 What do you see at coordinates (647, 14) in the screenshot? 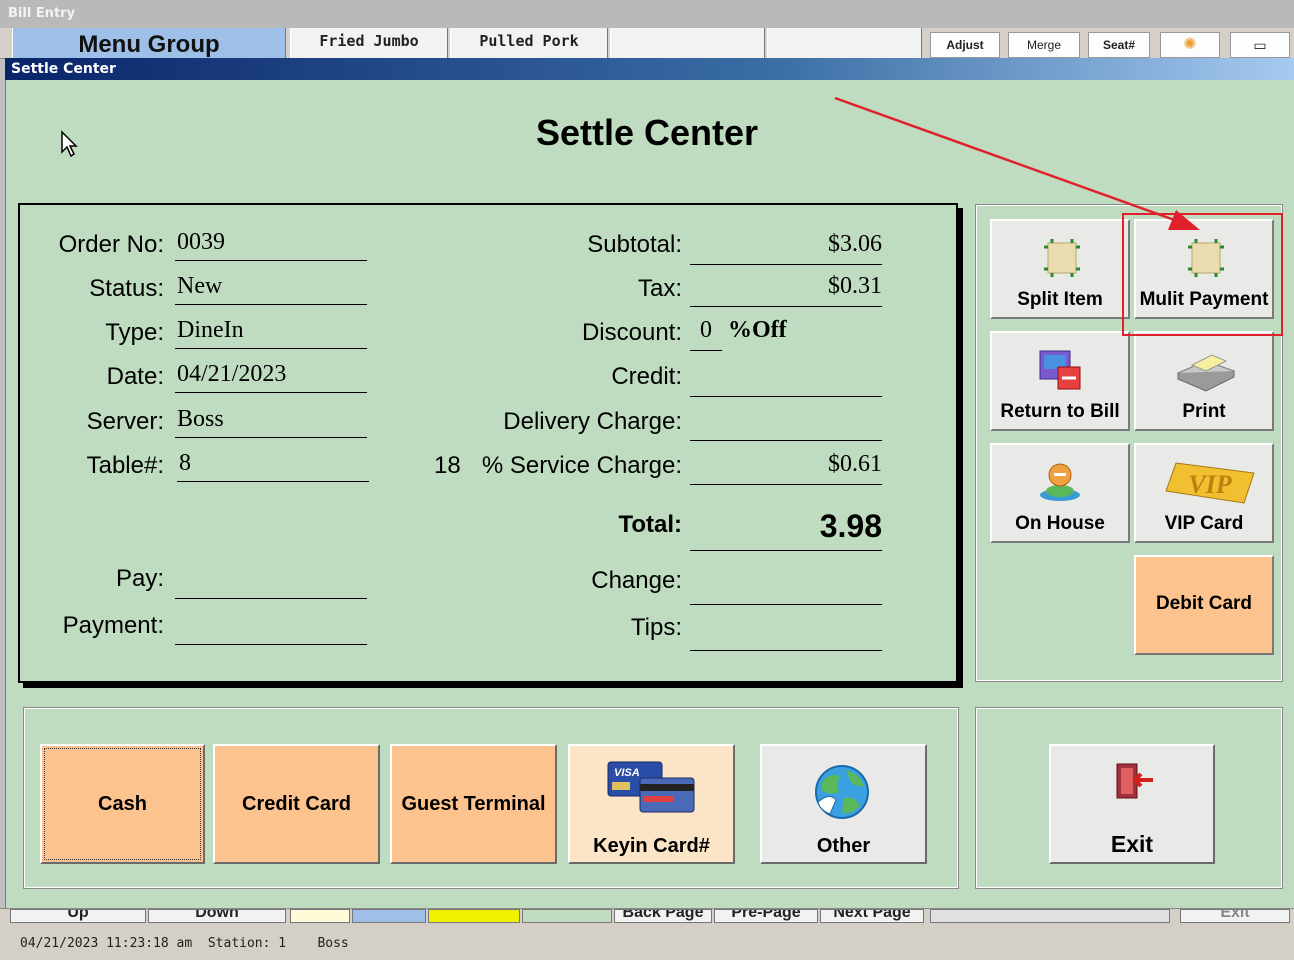
I see `background-window-title: Bill Entry` at bounding box center [647, 14].